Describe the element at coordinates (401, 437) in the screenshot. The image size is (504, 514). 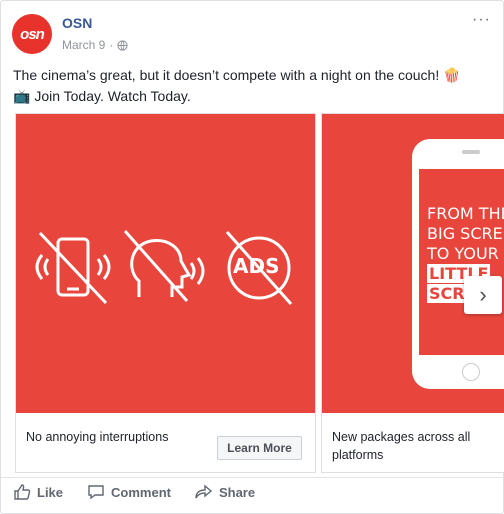
I see `card-2-caption-line1: New packages across all` at that location.